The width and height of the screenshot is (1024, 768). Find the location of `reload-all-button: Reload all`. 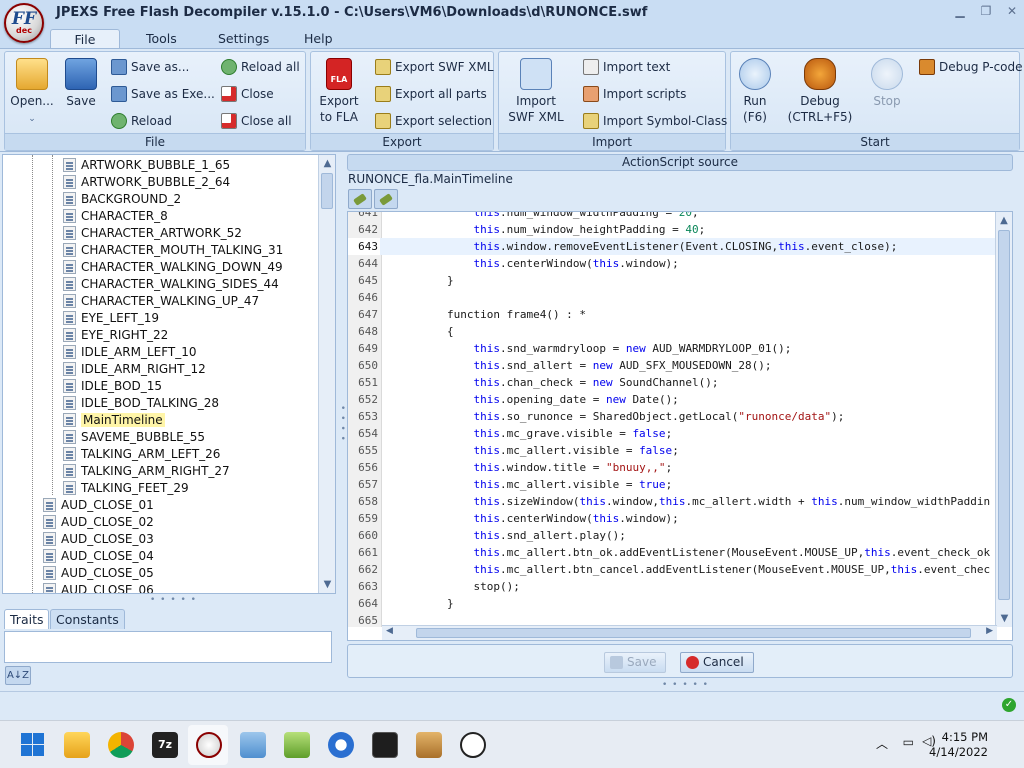

reload-all-button: Reload all is located at coordinates (260, 67).